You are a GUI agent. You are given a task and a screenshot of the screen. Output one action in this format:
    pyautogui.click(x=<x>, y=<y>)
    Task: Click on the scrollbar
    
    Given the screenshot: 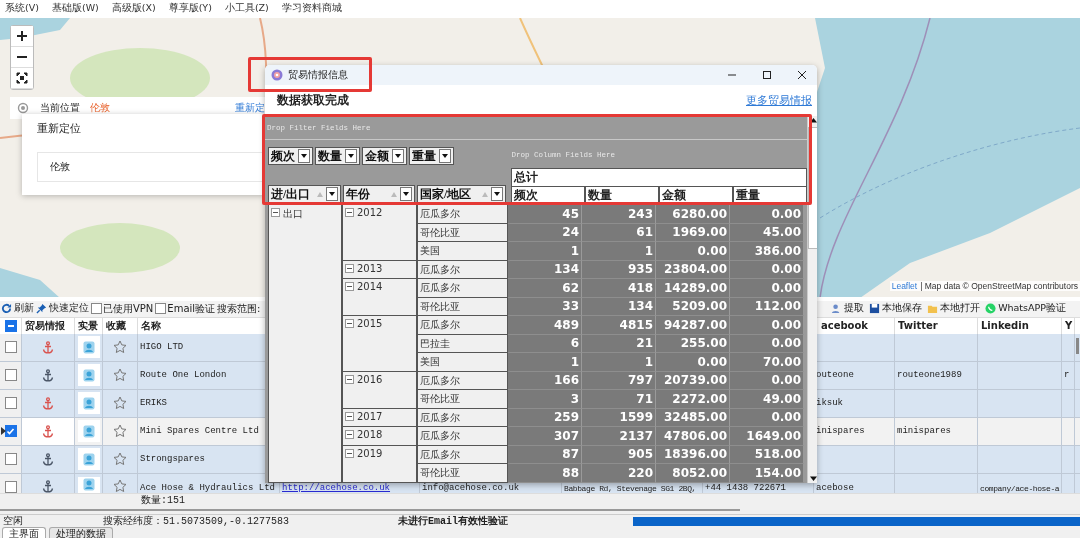 What is the action you would take?
    pyautogui.click(x=812, y=299)
    